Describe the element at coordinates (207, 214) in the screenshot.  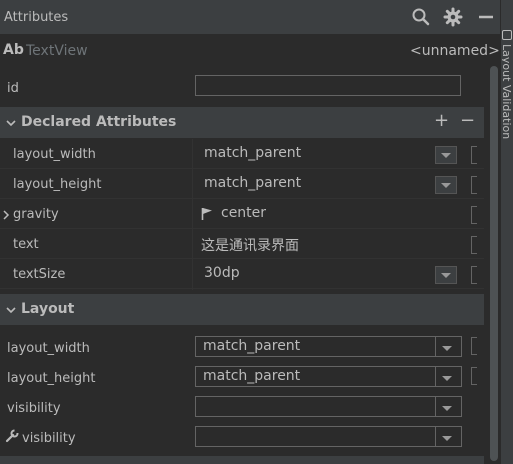
I see `flag-icon` at that location.